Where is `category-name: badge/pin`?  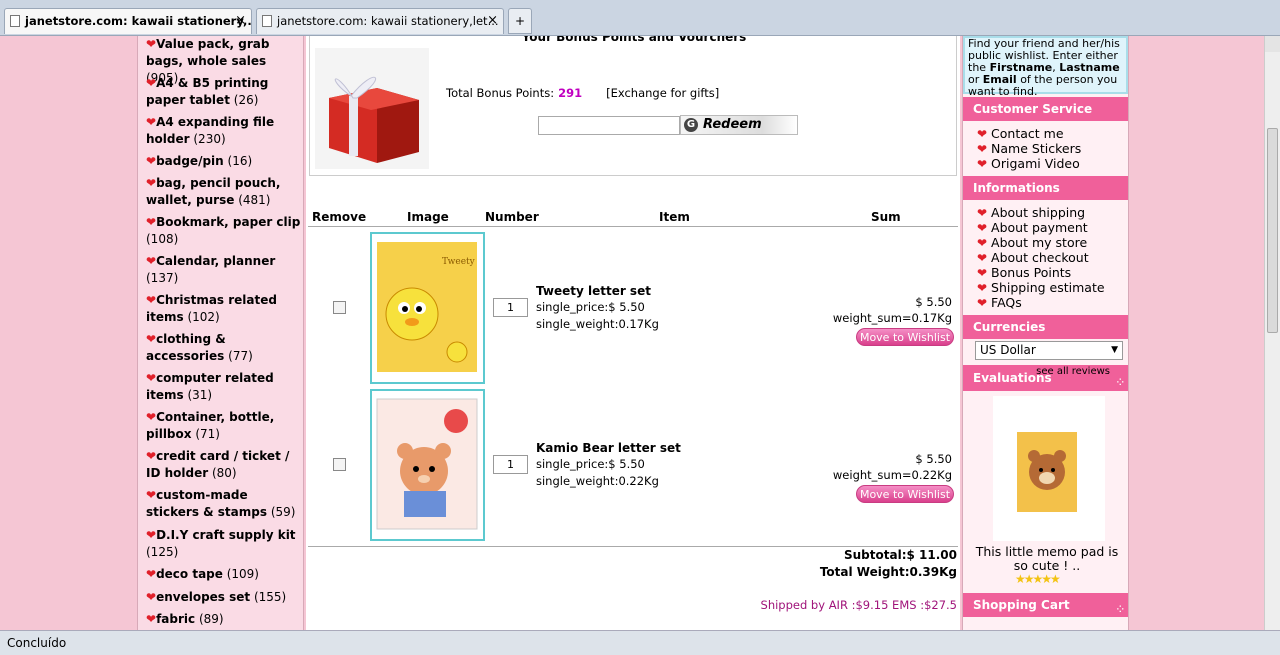
category-name: badge/pin is located at coordinates (190, 161).